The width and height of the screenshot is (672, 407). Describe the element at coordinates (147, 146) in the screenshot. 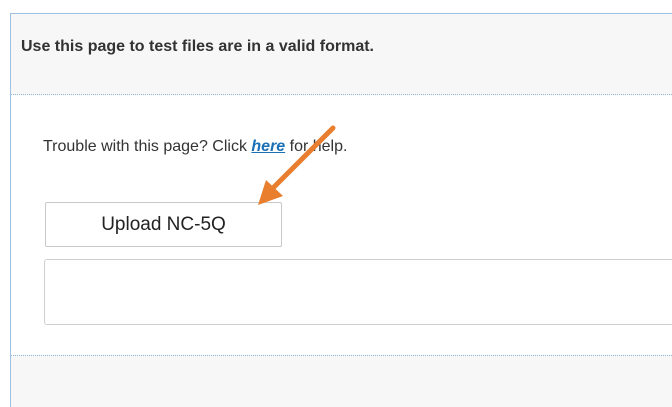

I see `help-text-prefix: Trouble with this page? Click` at that location.